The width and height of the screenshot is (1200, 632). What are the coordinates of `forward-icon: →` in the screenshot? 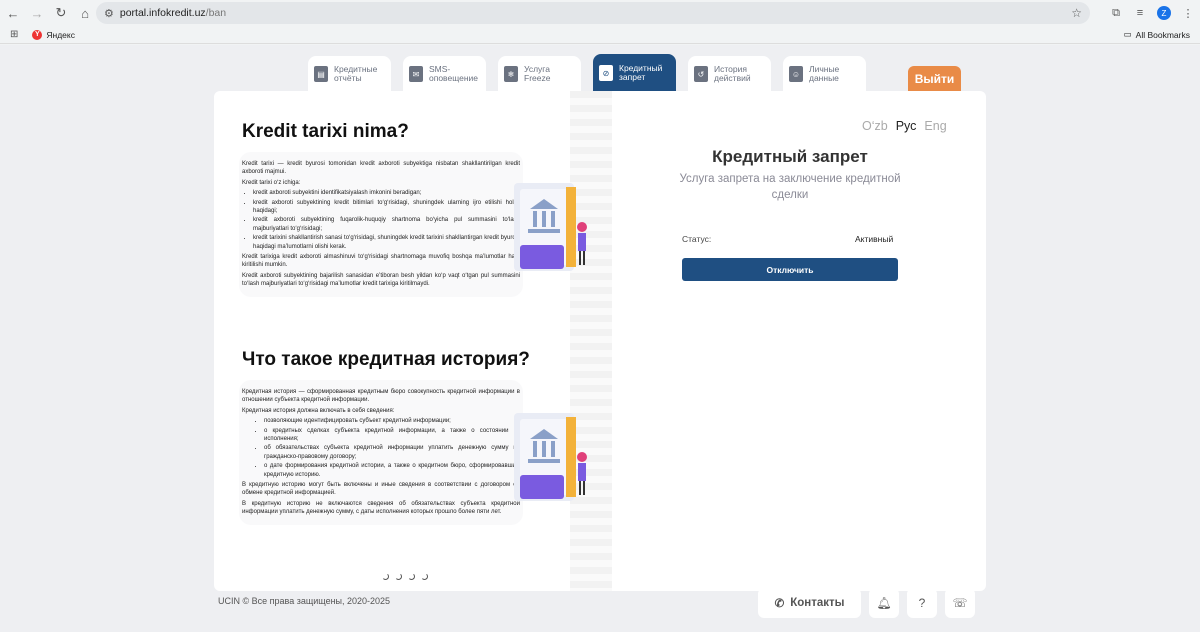 It's located at (37, 13).